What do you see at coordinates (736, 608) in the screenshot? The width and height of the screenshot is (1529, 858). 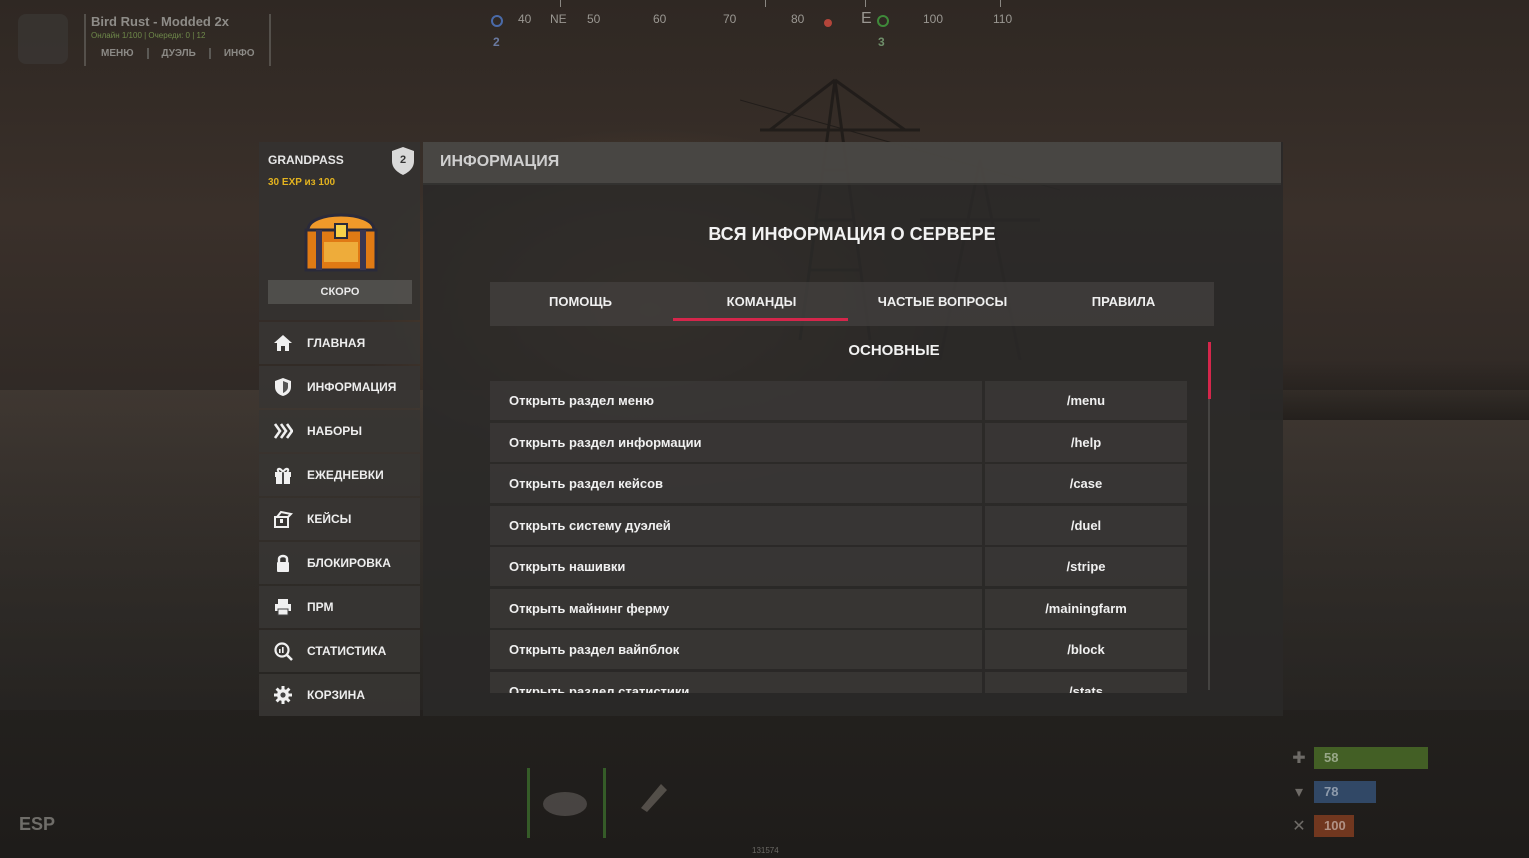 I see `command-description: Открыть майнинг ферму` at bounding box center [736, 608].